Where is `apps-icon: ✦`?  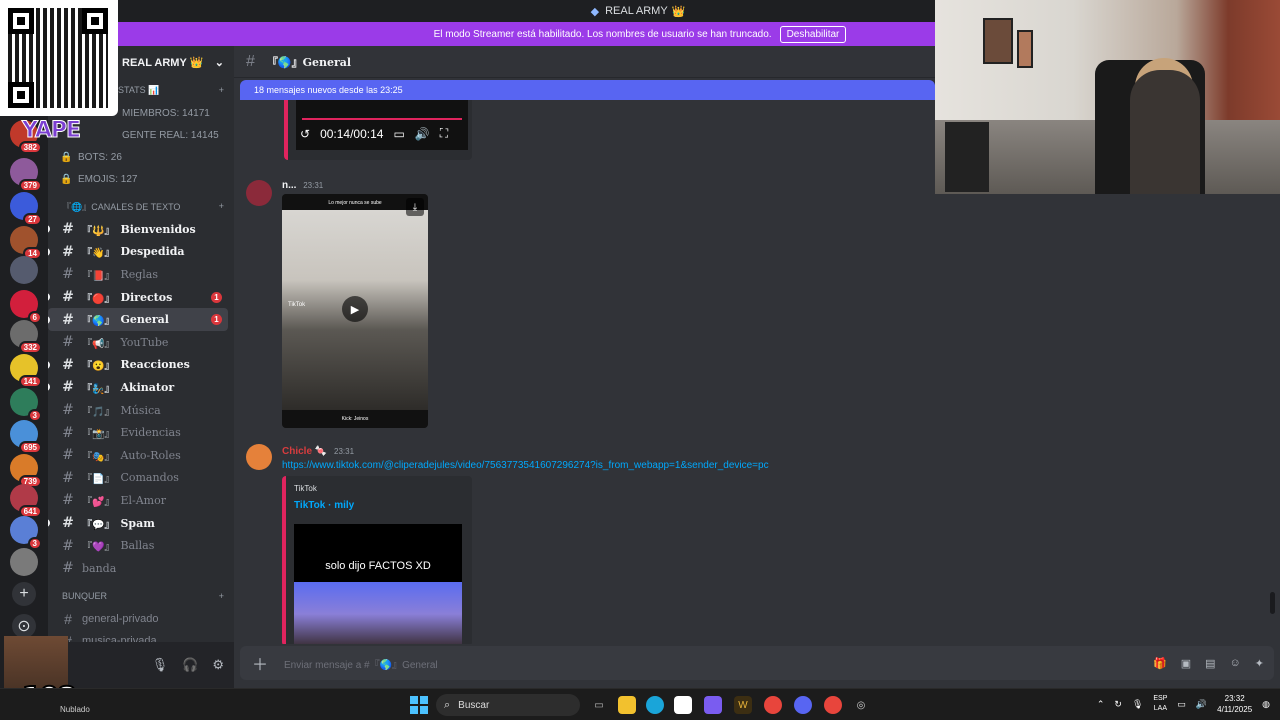
apps-icon: ✦ is located at coordinates (1259, 663).